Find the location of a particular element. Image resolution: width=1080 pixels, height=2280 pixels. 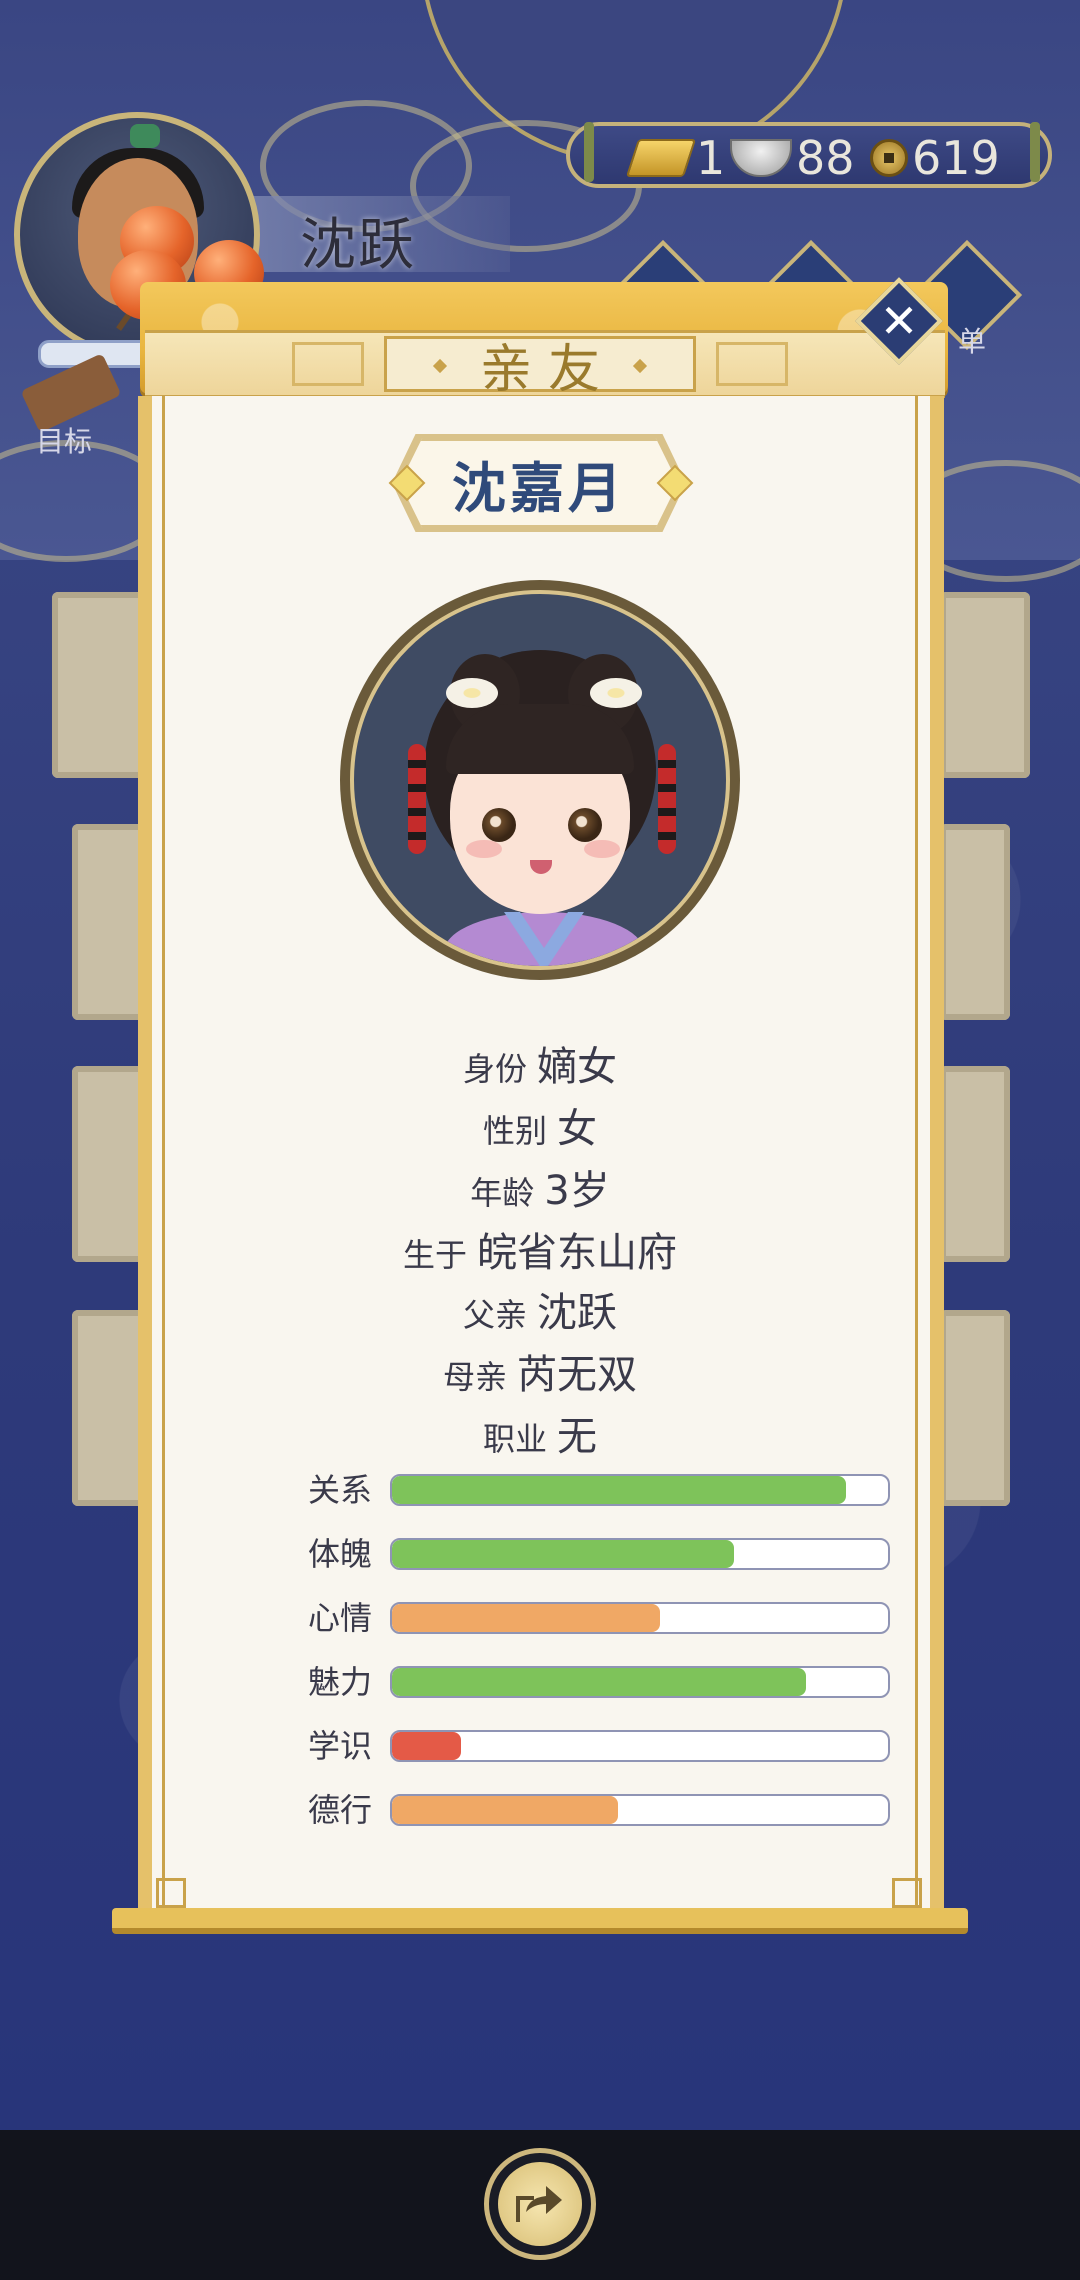

info-value: 沈跃 is located at coordinates (577, 1313).